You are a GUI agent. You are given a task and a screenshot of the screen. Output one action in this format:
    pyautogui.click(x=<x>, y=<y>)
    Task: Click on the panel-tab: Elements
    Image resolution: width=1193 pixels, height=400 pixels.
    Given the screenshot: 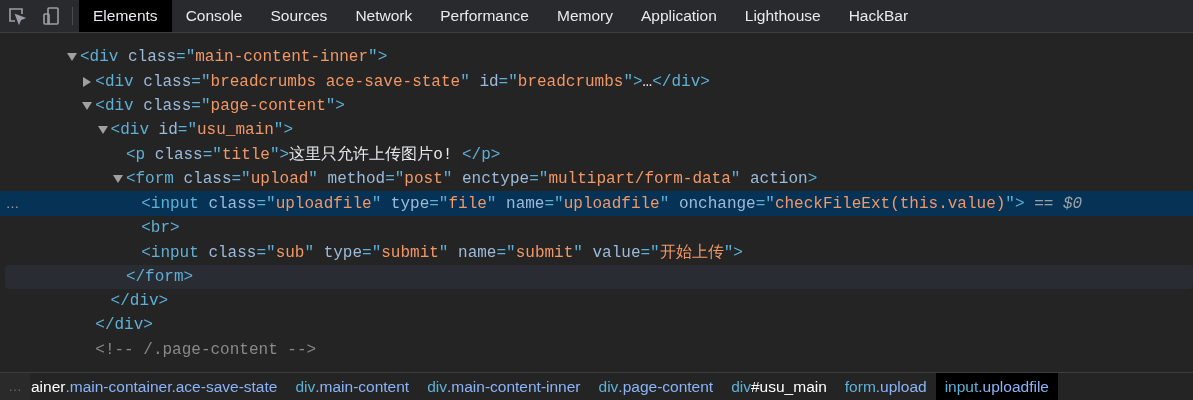 What is the action you would take?
    pyautogui.click(x=125, y=16)
    